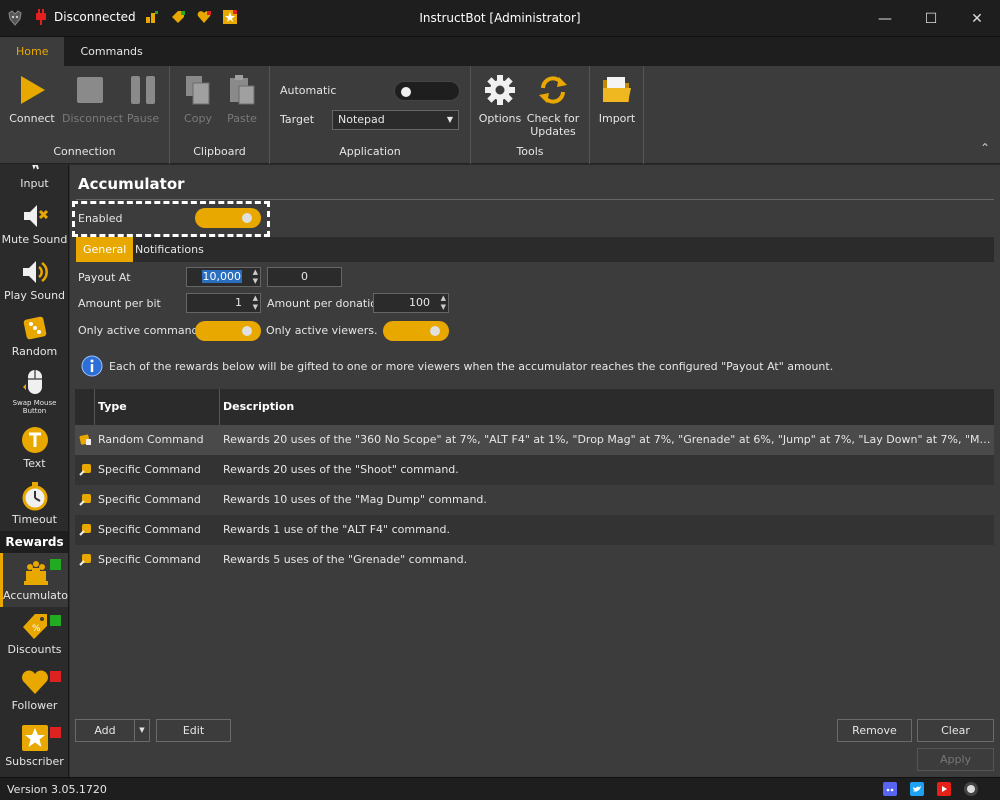 This screenshot has height=800, width=1000. I want to click on ribbon-collapse-button: ⌃, so click(985, 148).